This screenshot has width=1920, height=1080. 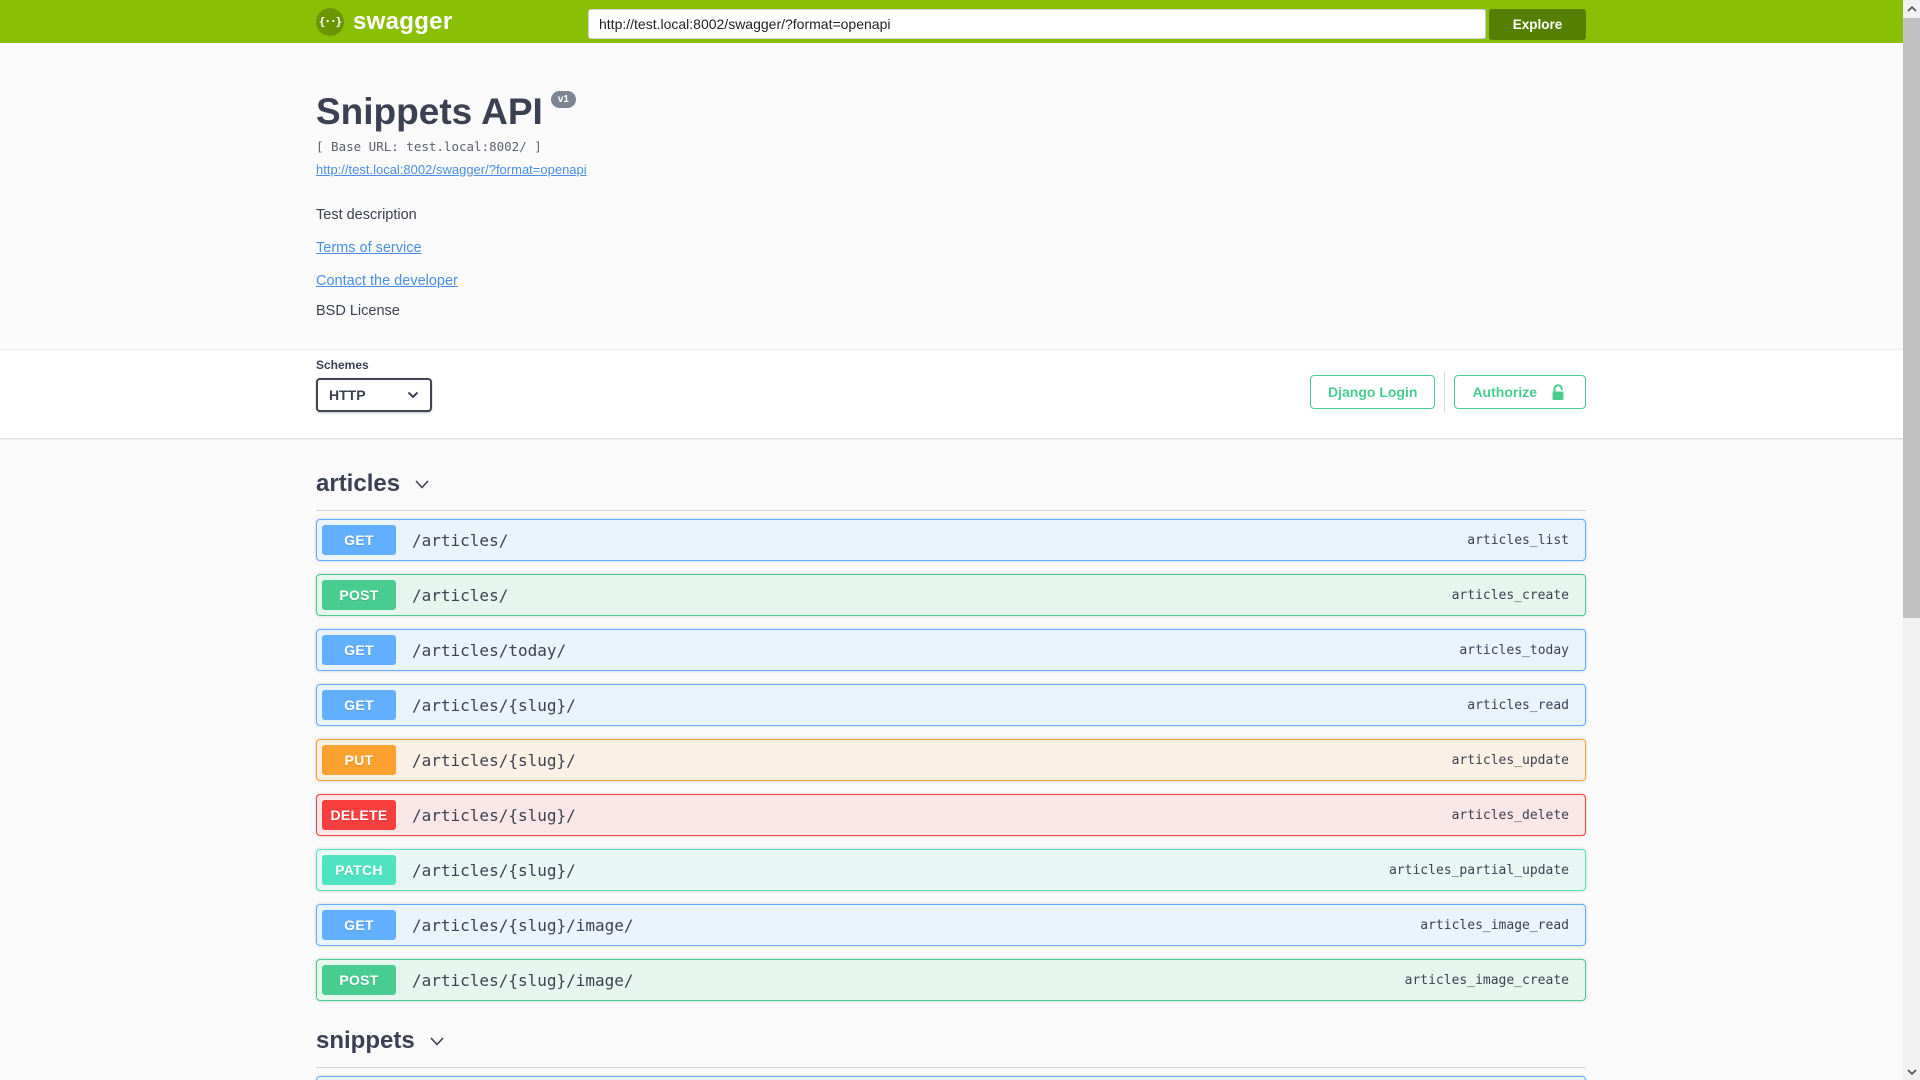 I want to click on api-description: Test description, so click(x=366, y=215).